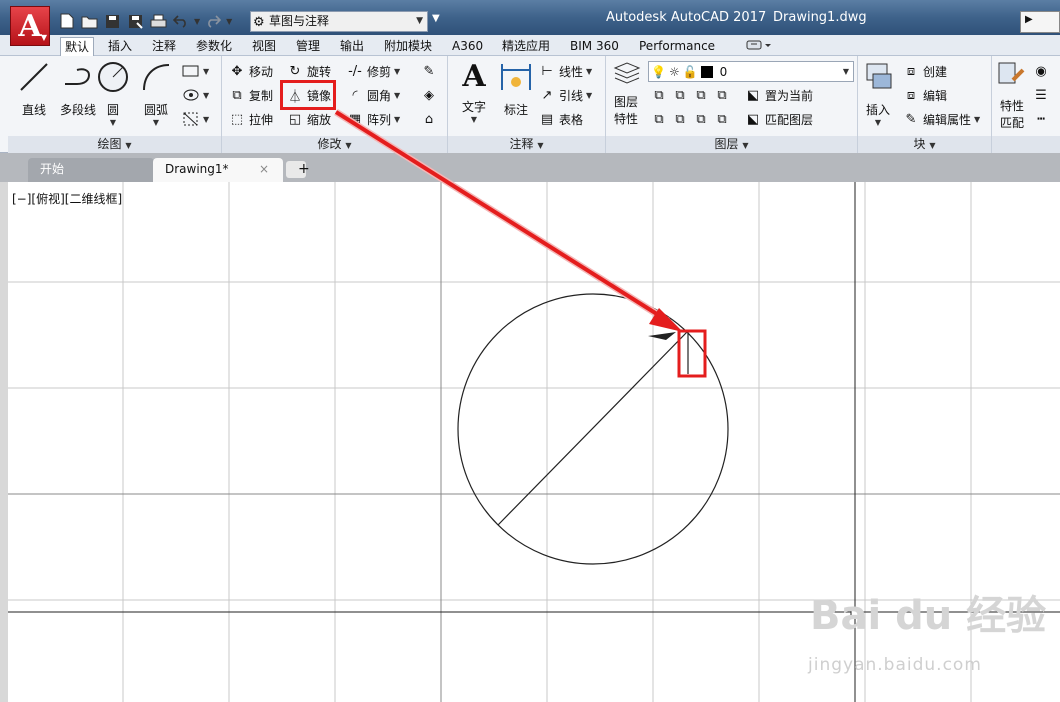 Image resolution: width=1060 pixels, height=702 pixels. Describe the element at coordinates (680, 119) in the screenshot. I see `layer-unisolate-icon: ⧉` at that location.